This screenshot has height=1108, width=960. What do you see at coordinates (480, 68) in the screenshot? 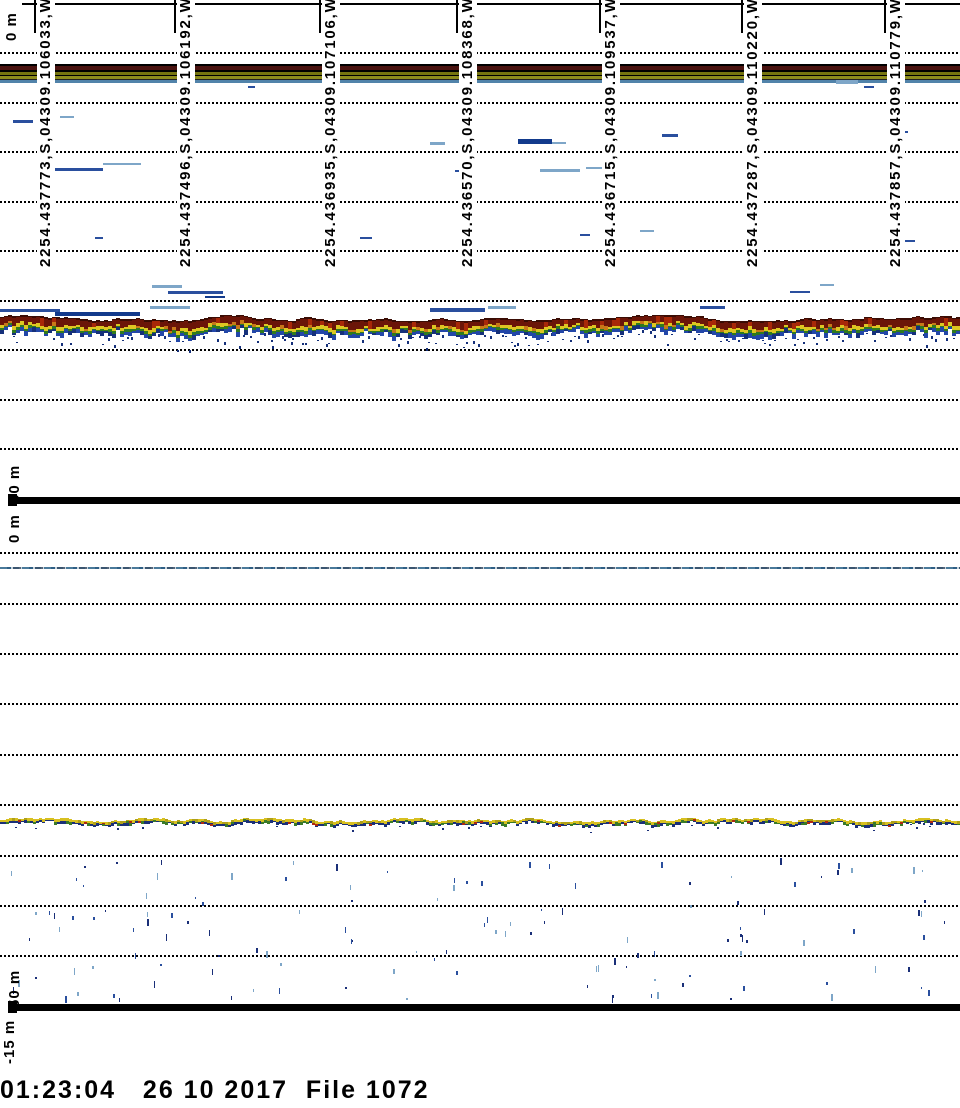
I see `transmit-pulse-band` at bounding box center [480, 68].